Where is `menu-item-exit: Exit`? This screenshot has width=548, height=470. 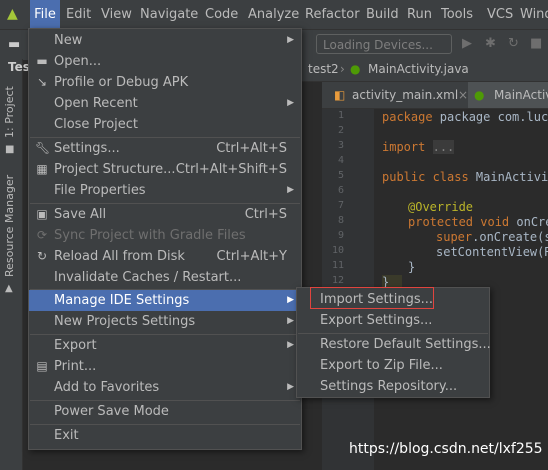 menu-item-exit: Exit is located at coordinates (165, 435).